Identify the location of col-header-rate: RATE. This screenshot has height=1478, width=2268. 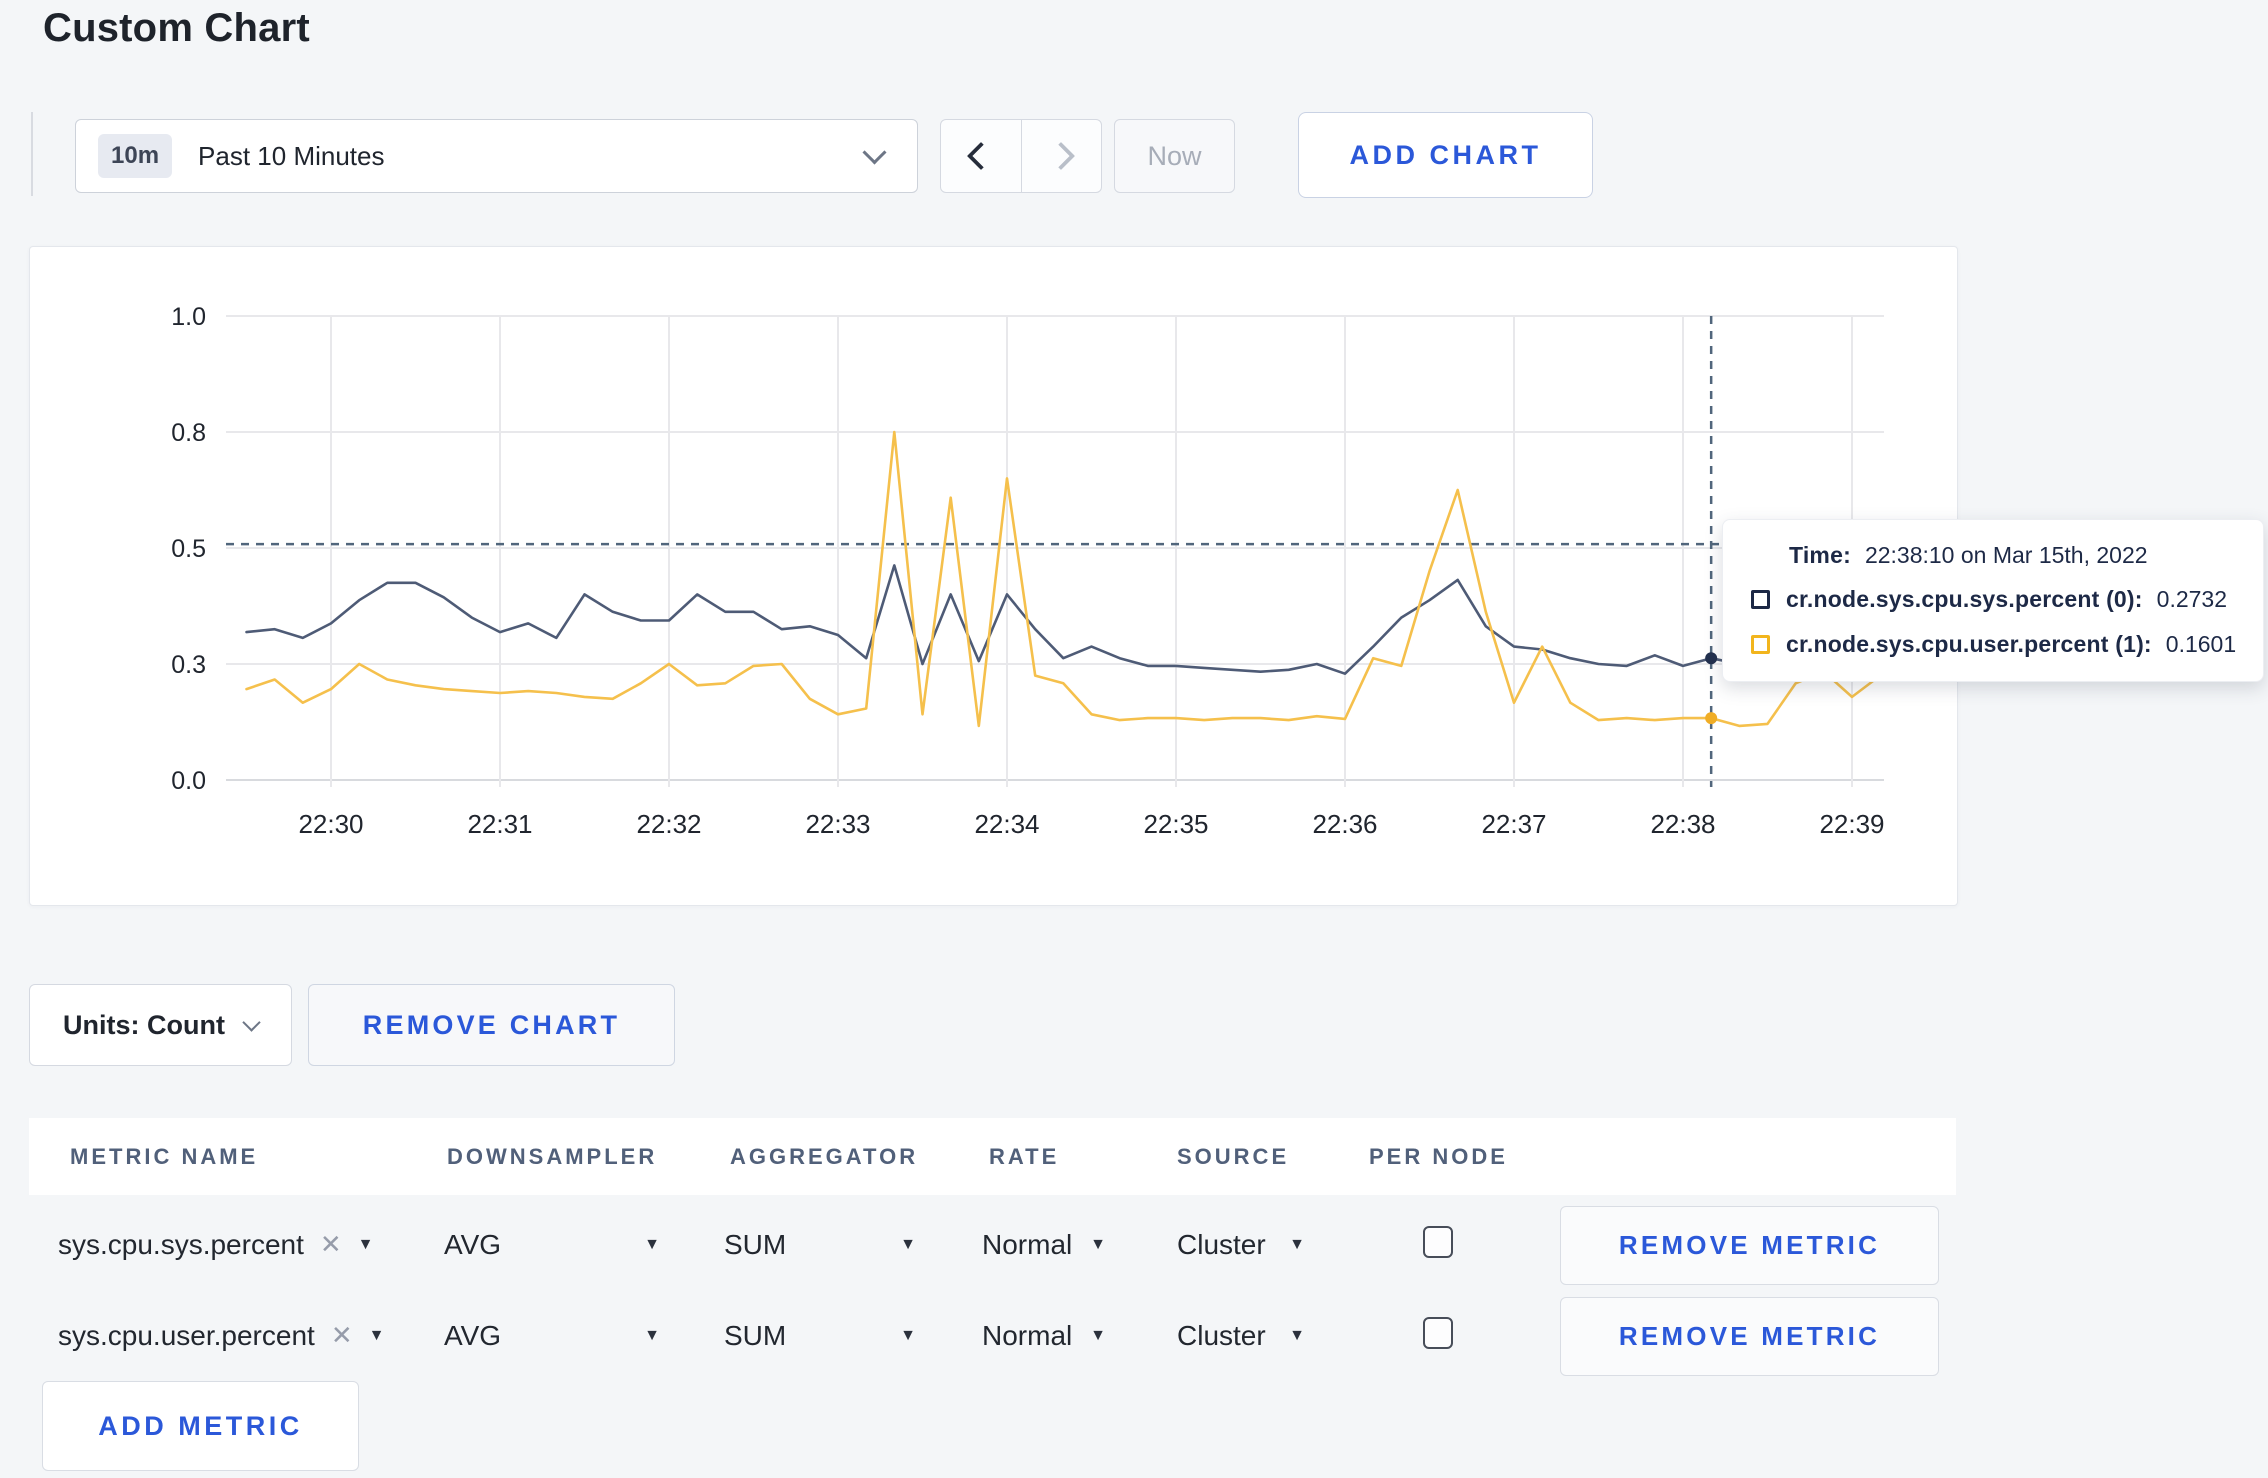
(1024, 1156).